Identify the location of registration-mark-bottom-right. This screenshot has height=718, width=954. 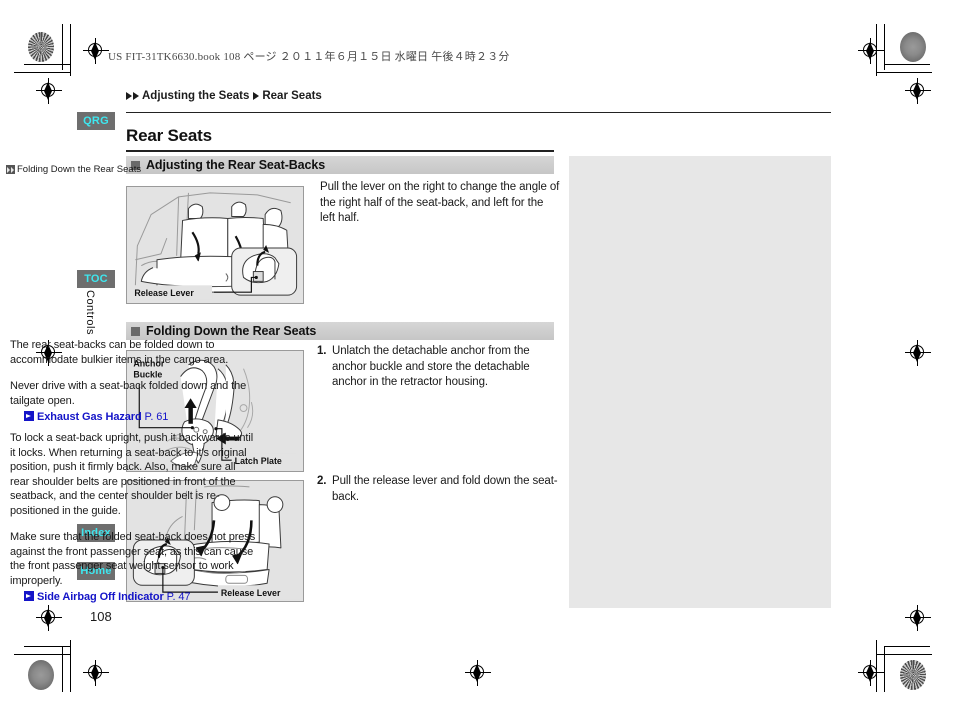
(871, 673).